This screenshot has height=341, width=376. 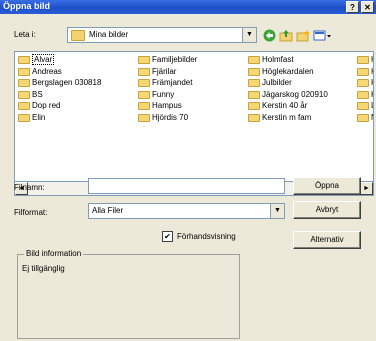 I want to click on back-arrow-icon, so click(x=269, y=35).